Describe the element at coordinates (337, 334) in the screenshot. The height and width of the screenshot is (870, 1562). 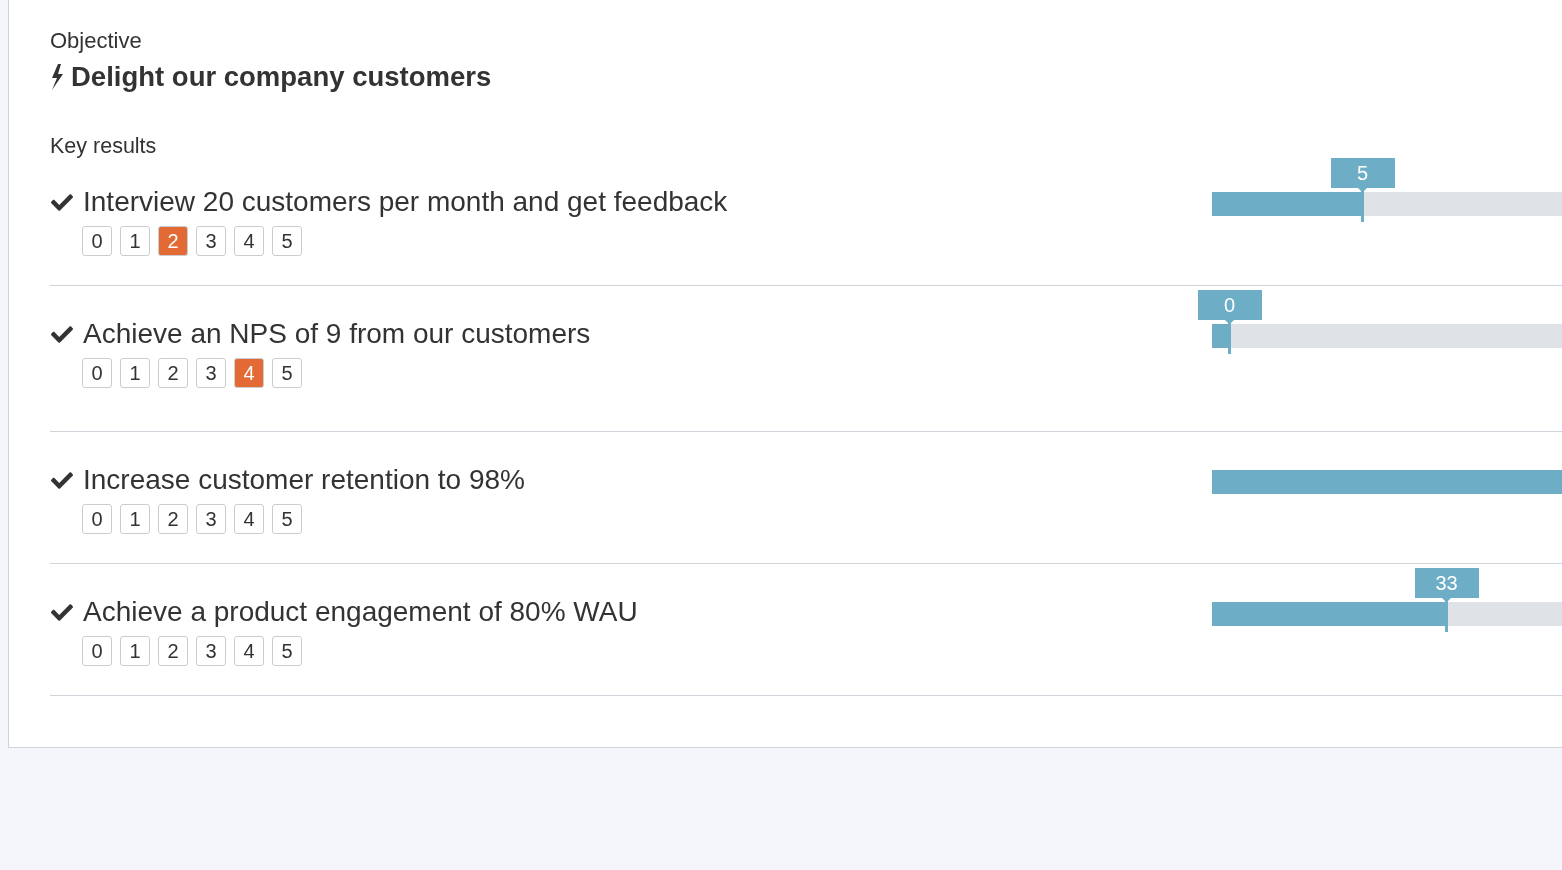
I see `key-result-title: Achieve an NPS of 9 from our customers` at that location.